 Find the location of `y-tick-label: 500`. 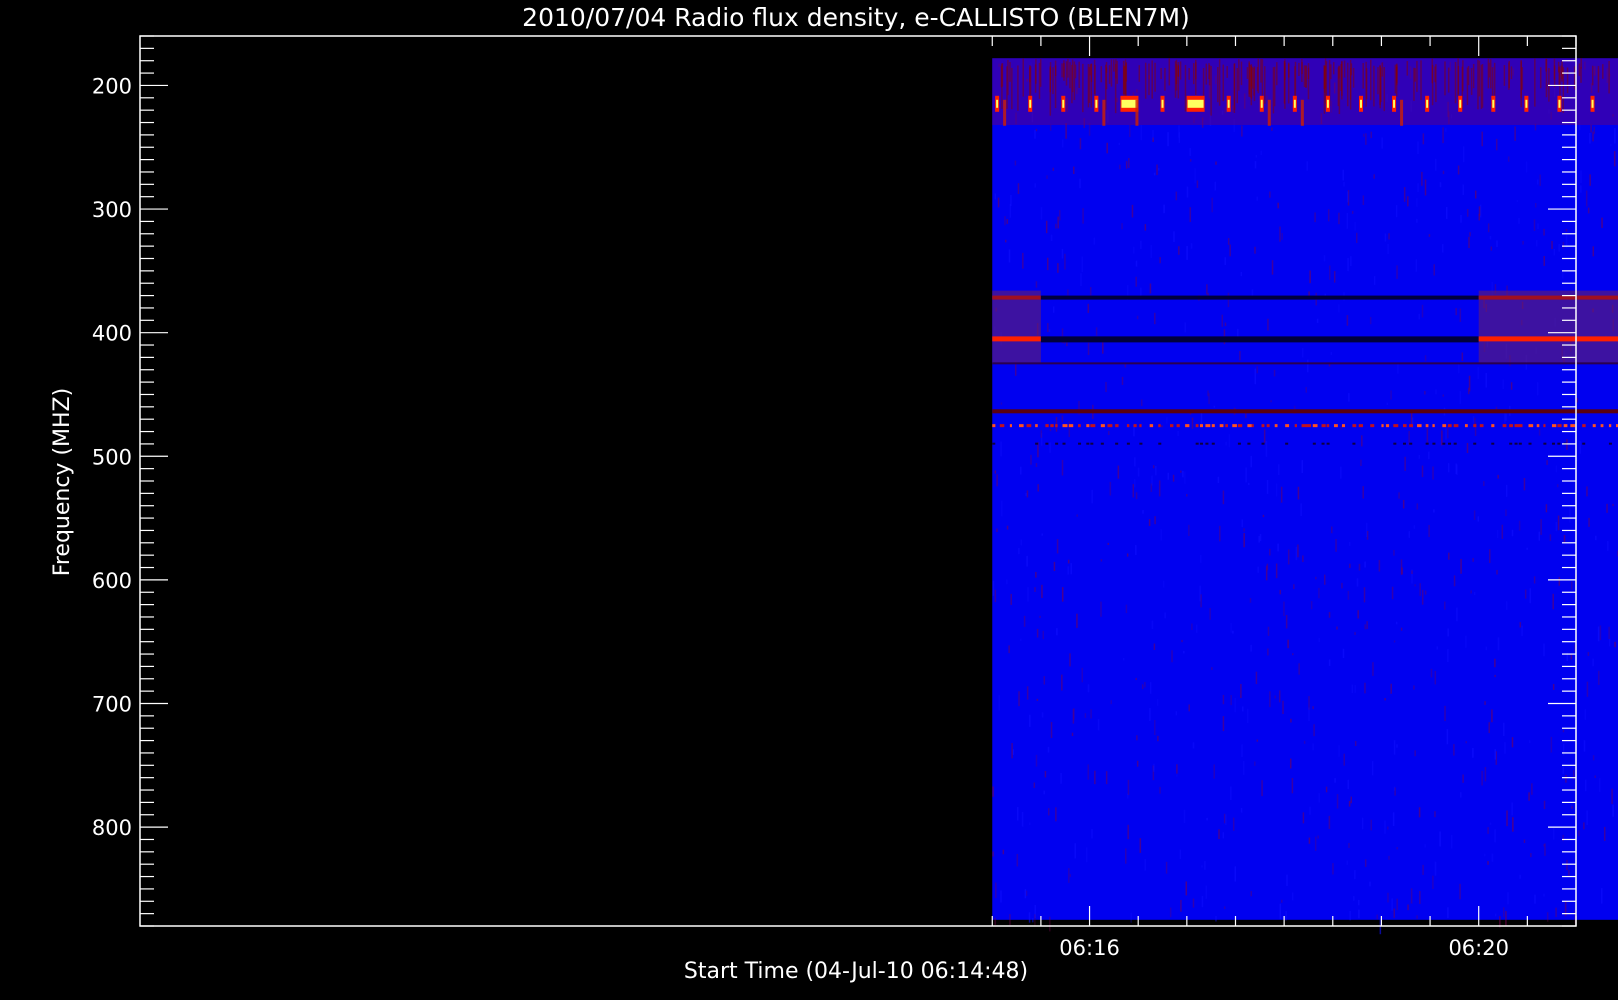

y-tick-label: 500 is located at coordinates (112, 457).